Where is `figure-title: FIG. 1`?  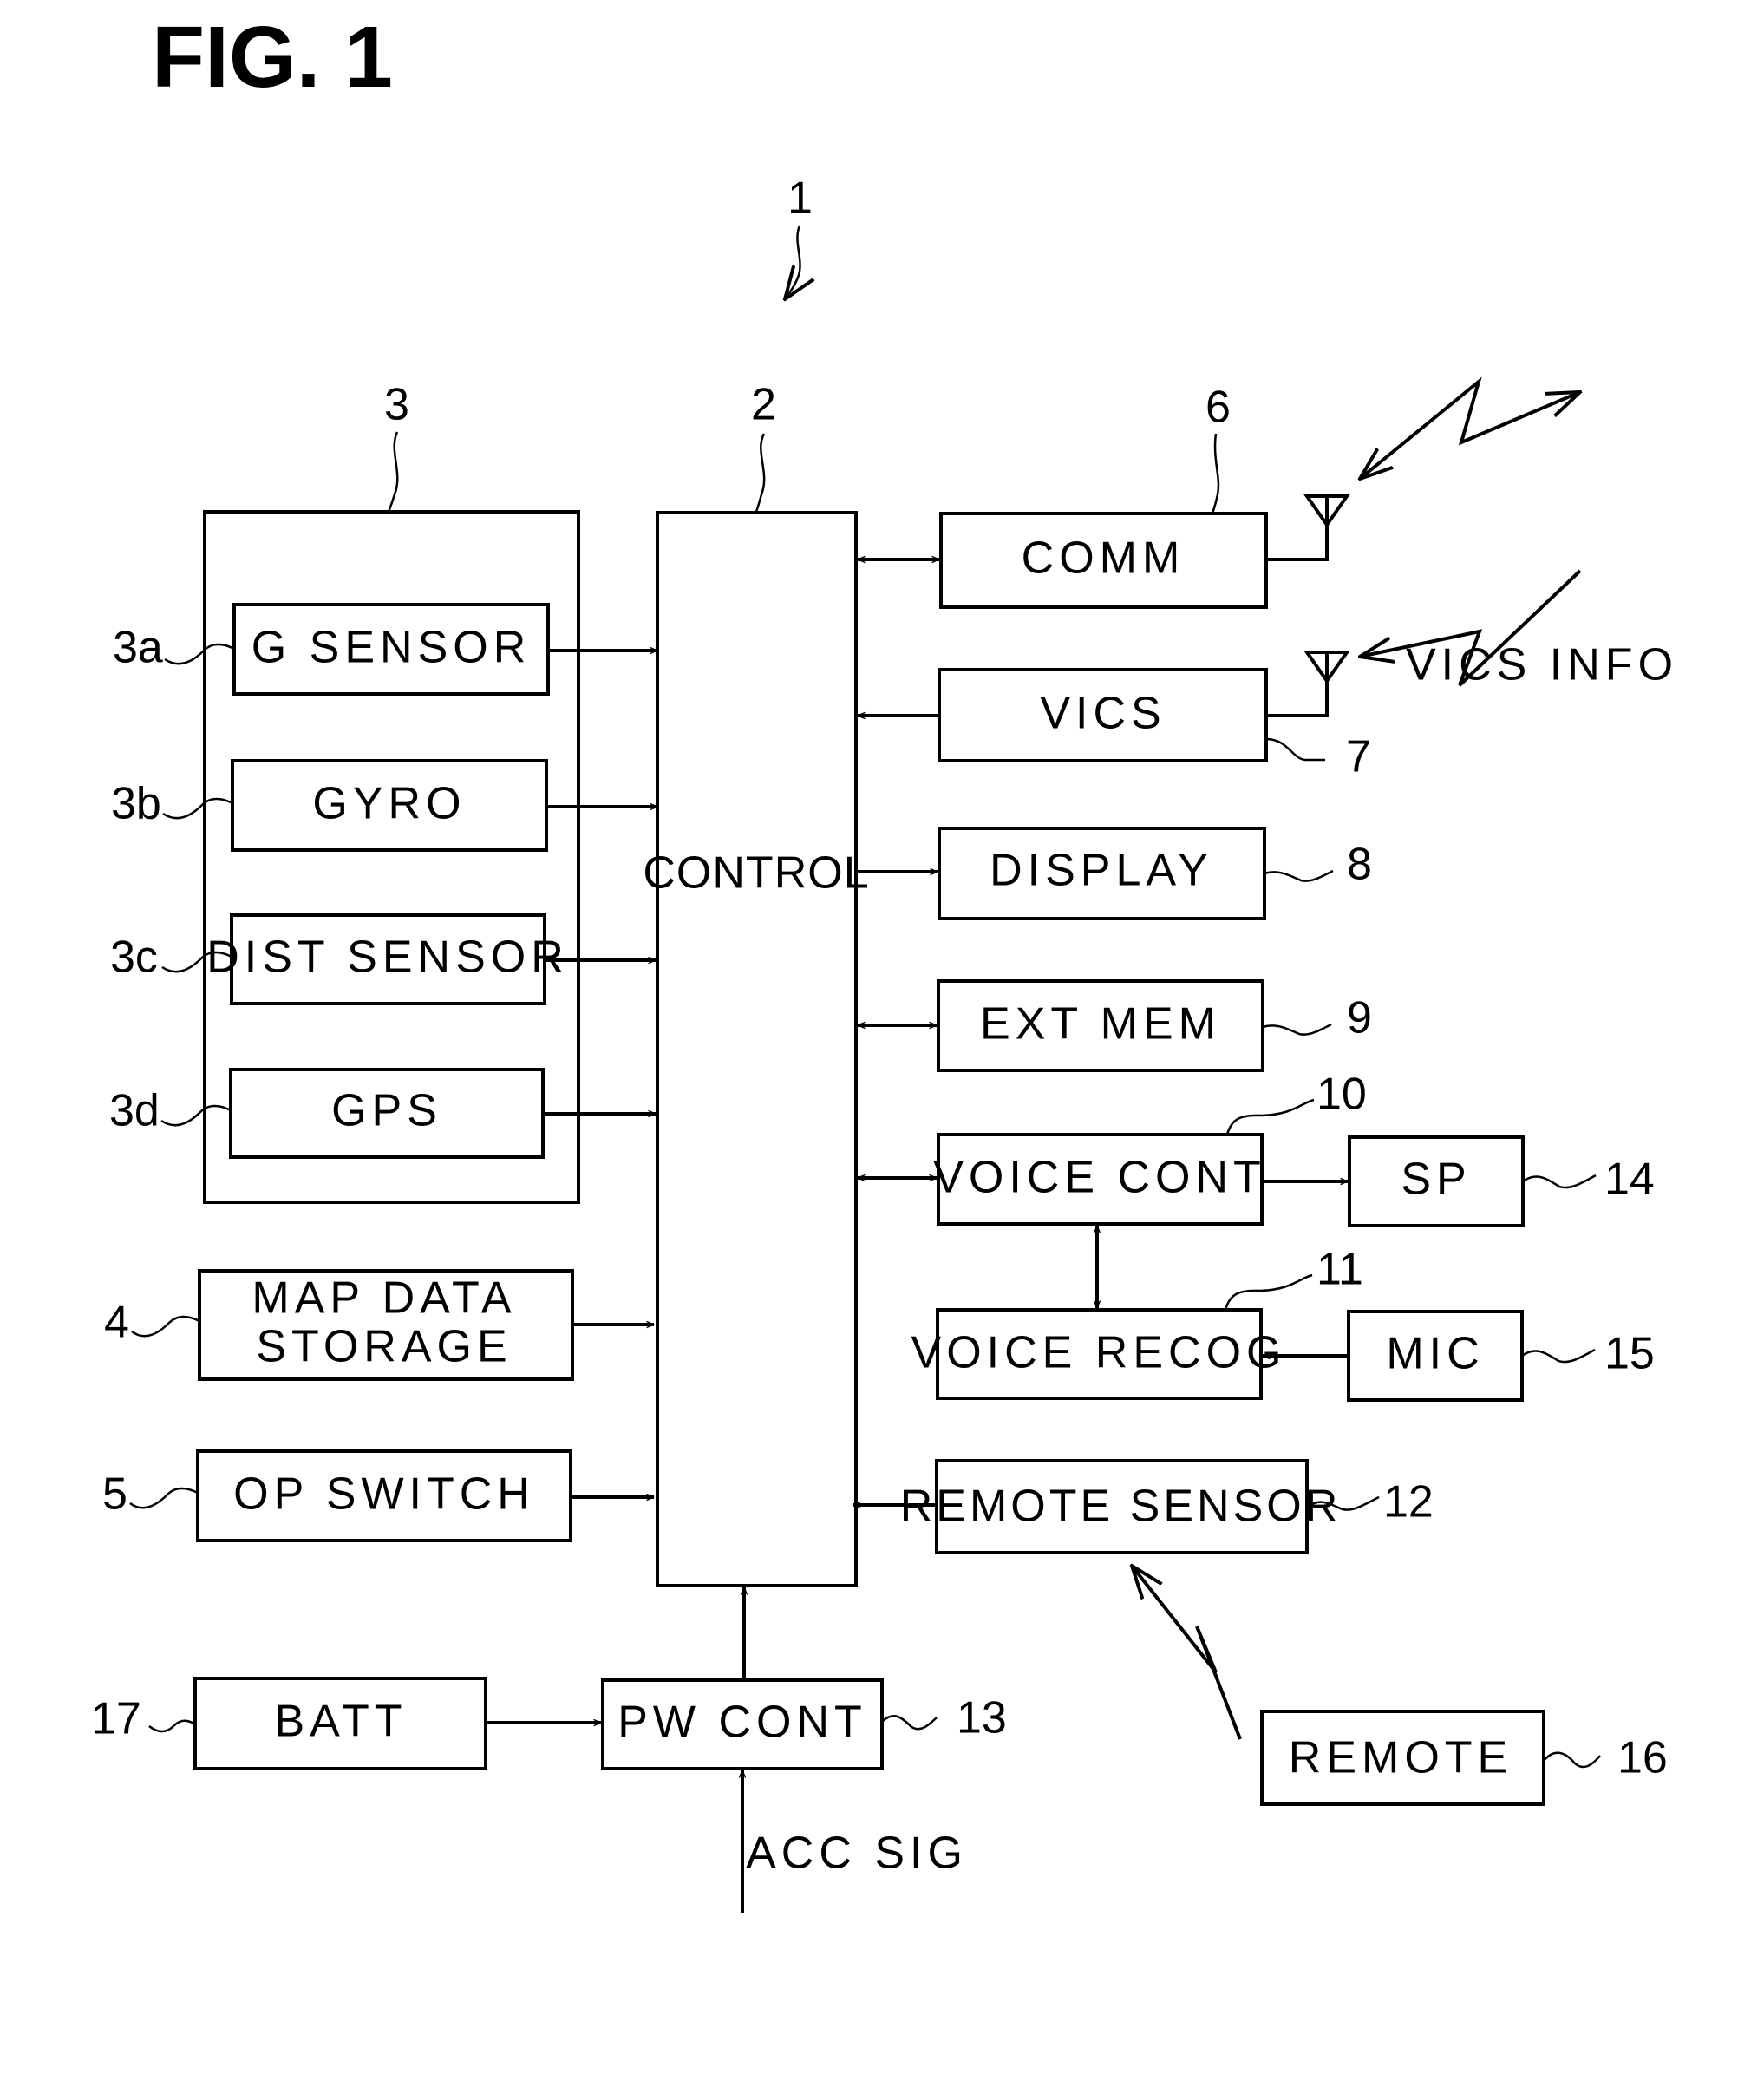
figure-title: FIG. 1 is located at coordinates (272, 57).